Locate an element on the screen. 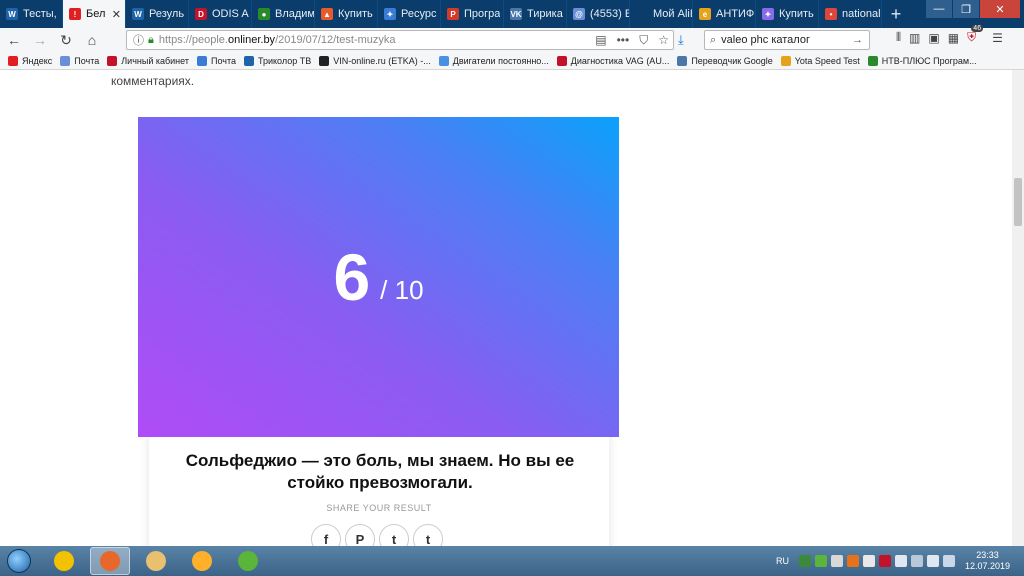 This screenshot has height=576, width=1024. icq-icon is located at coordinates (248, 561).